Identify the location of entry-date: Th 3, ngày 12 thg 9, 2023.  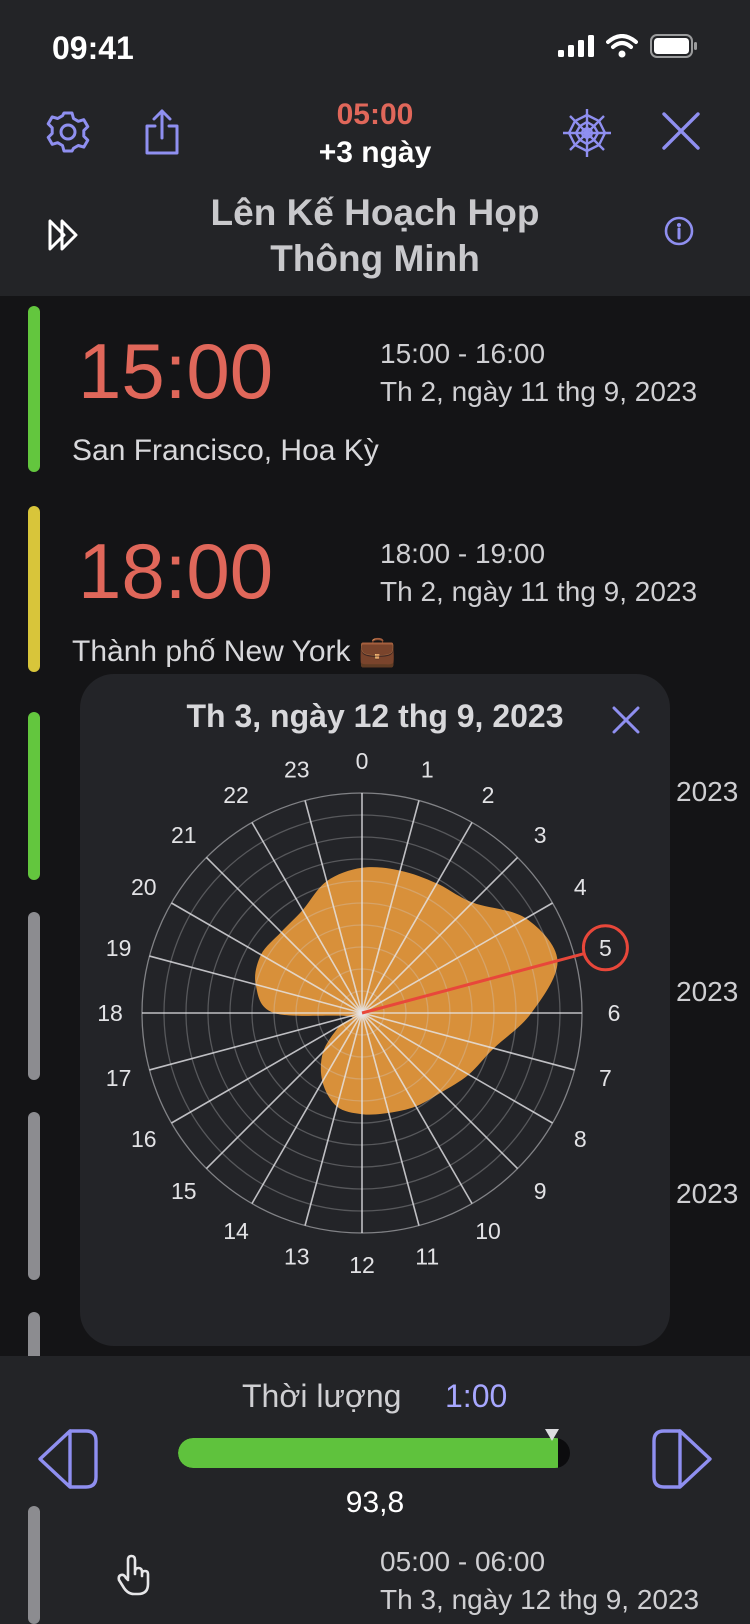
(540, 1599).